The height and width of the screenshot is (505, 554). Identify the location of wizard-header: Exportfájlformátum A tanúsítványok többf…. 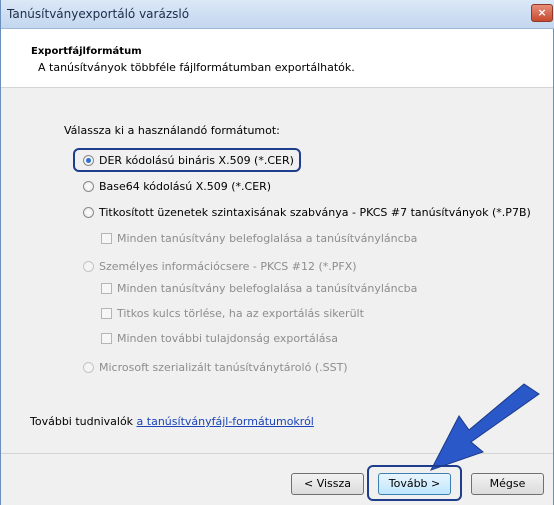
(277, 58).